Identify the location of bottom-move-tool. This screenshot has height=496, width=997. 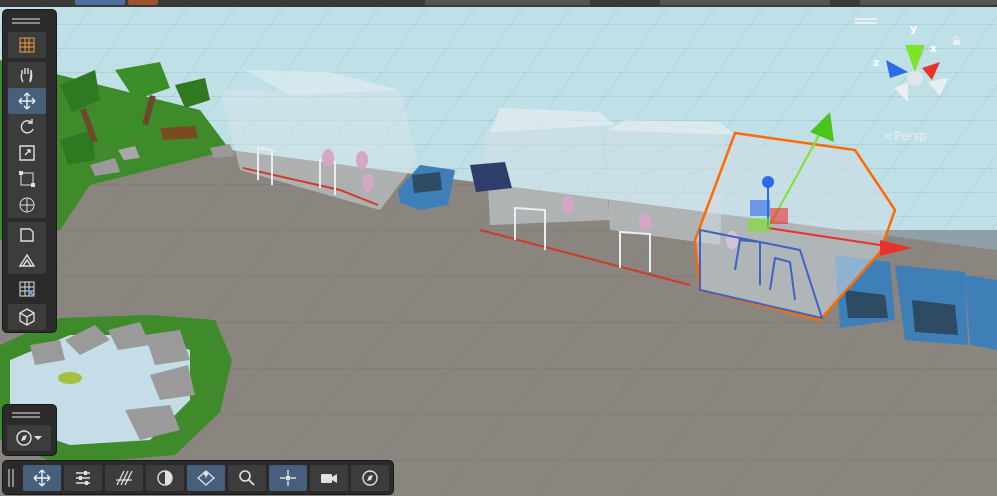
(42, 478).